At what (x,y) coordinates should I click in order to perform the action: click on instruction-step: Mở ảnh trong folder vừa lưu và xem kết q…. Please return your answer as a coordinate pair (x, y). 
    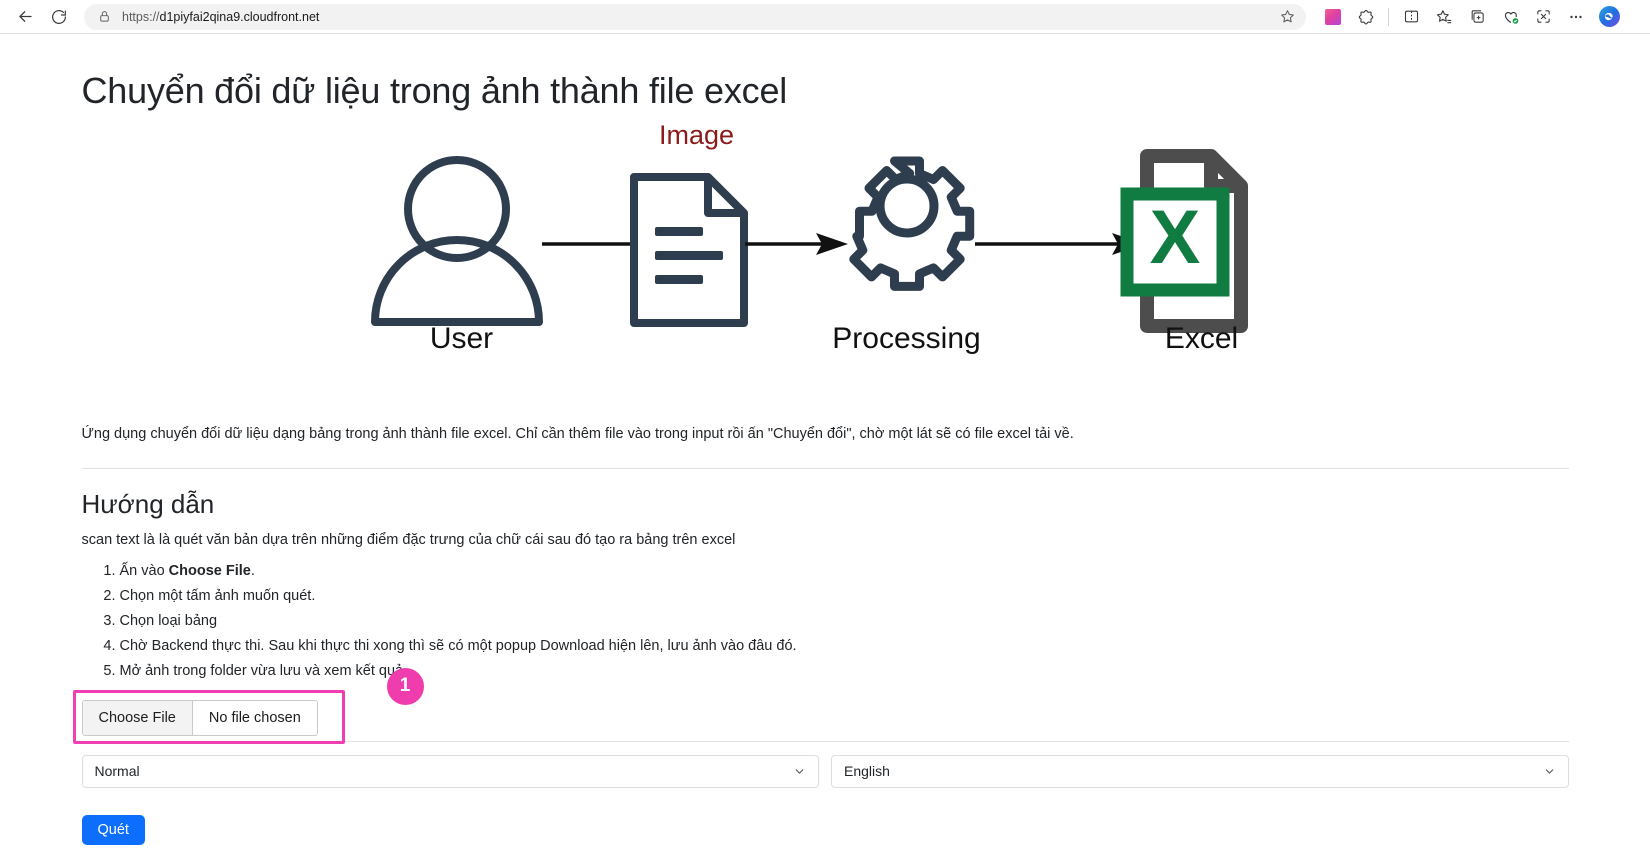
    Looking at the image, I should click on (844, 672).